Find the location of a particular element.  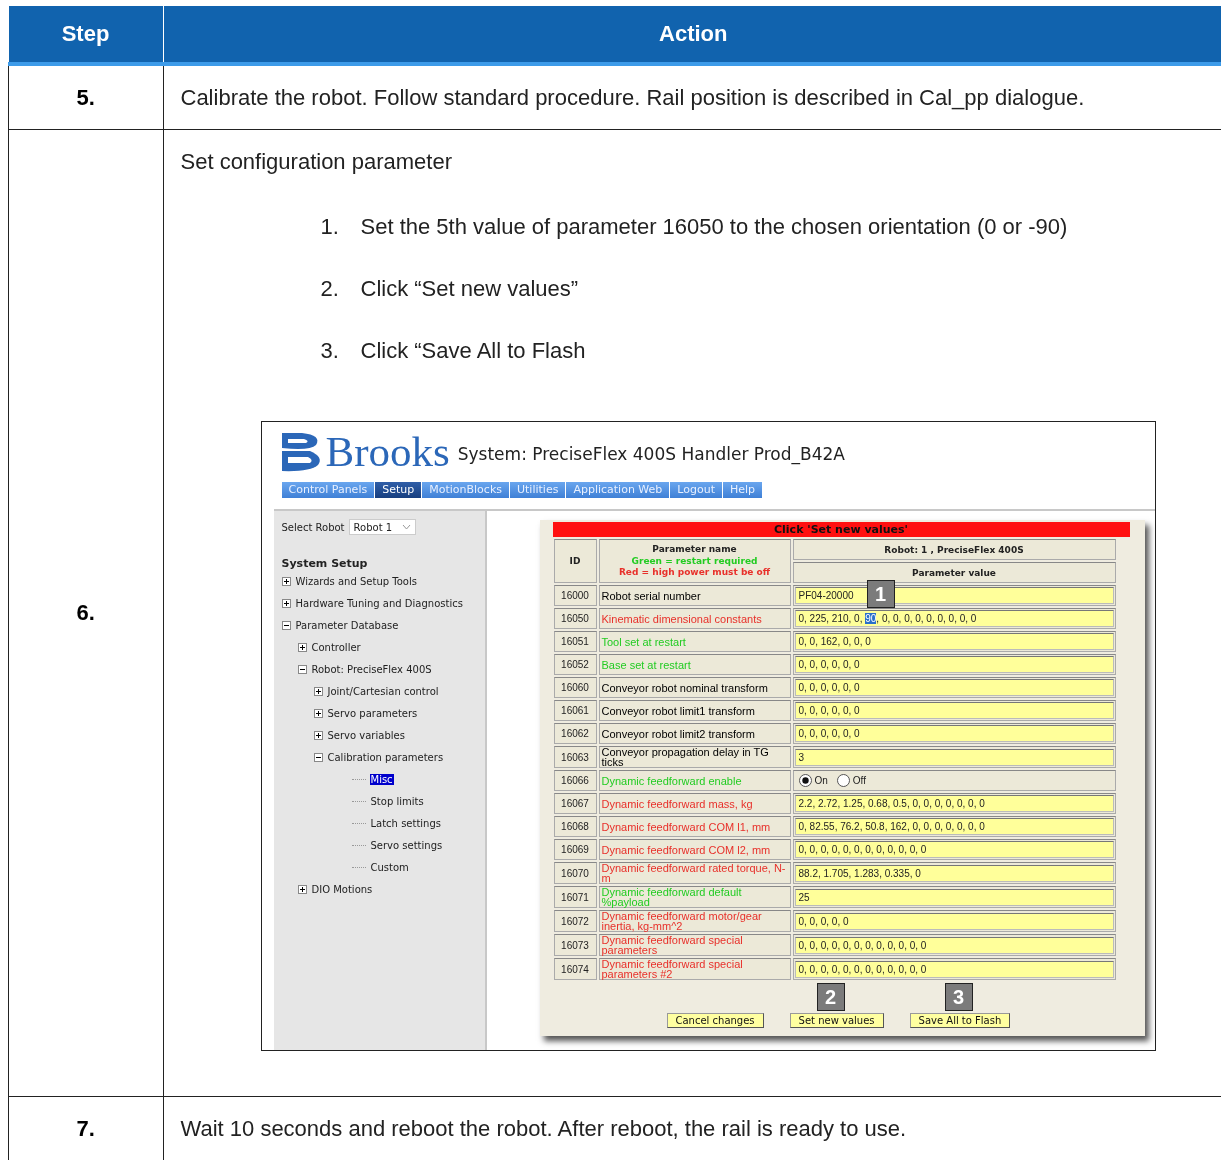

input-field: 0, 82.55, 76.2, 50.8, 162, 0, 0, 0, 0, 0, 0, 0 is located at coordinates (954, 826).